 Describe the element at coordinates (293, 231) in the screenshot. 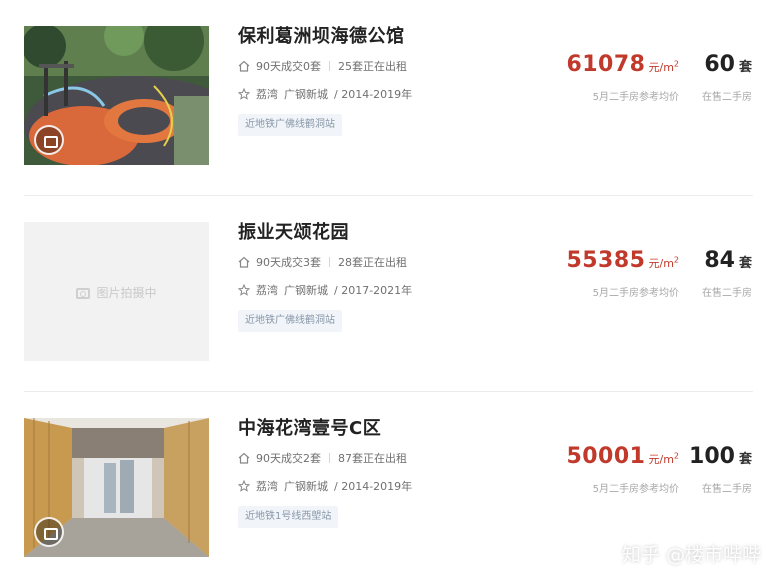

I see `community-name: 振业天颂花园` at that location.